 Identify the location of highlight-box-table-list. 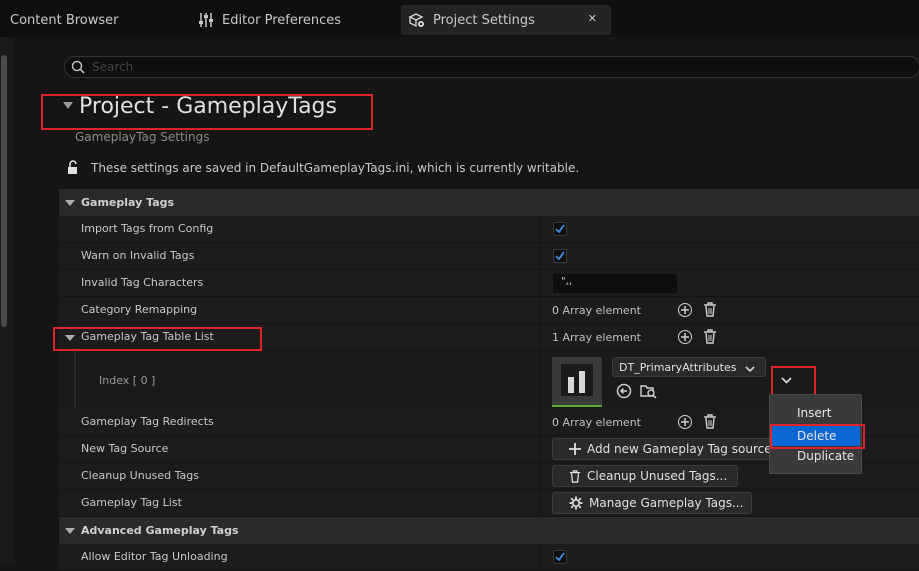
(157, 339).